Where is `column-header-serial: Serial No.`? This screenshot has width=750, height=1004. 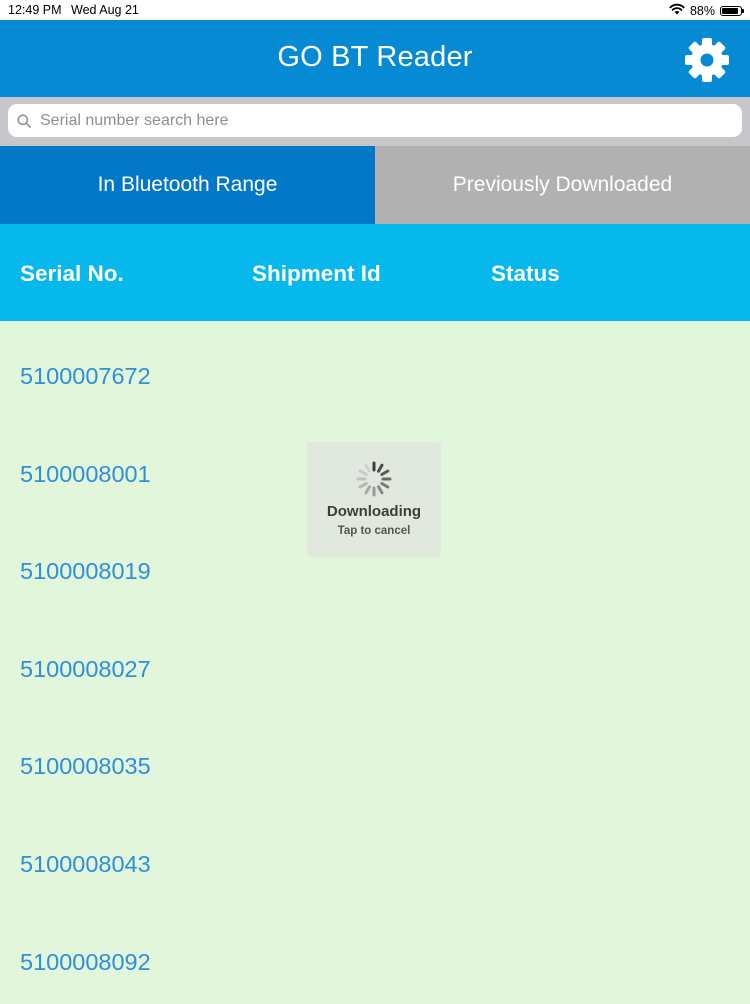
column-header-serial: Serial No. is located at coordinates (72, 273).